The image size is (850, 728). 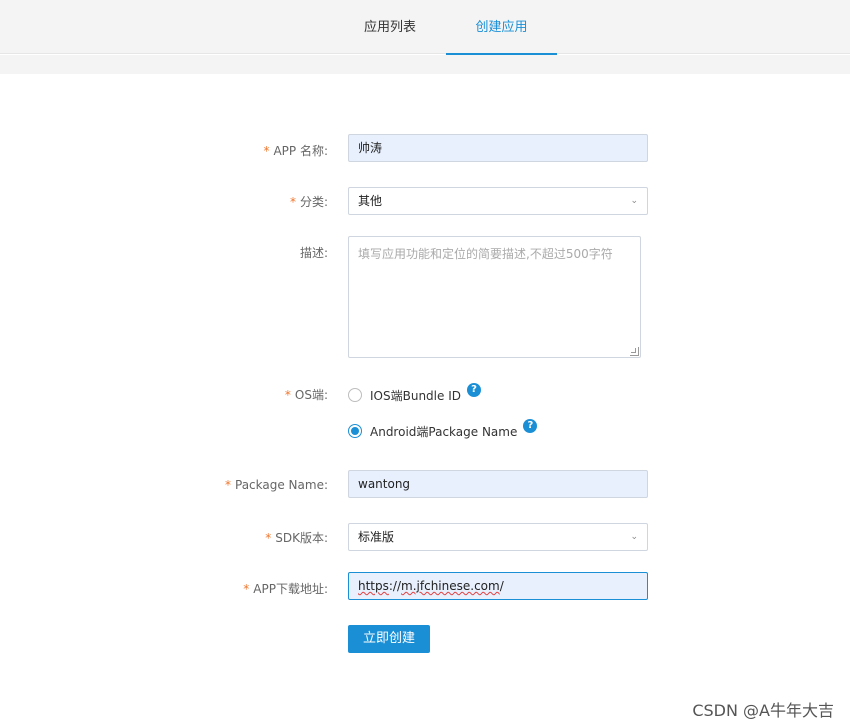 What do you see at coordinates (389, 639) in the screenshot?
I see `create-now-button: 立即创建` at bounding box center [389, 639].